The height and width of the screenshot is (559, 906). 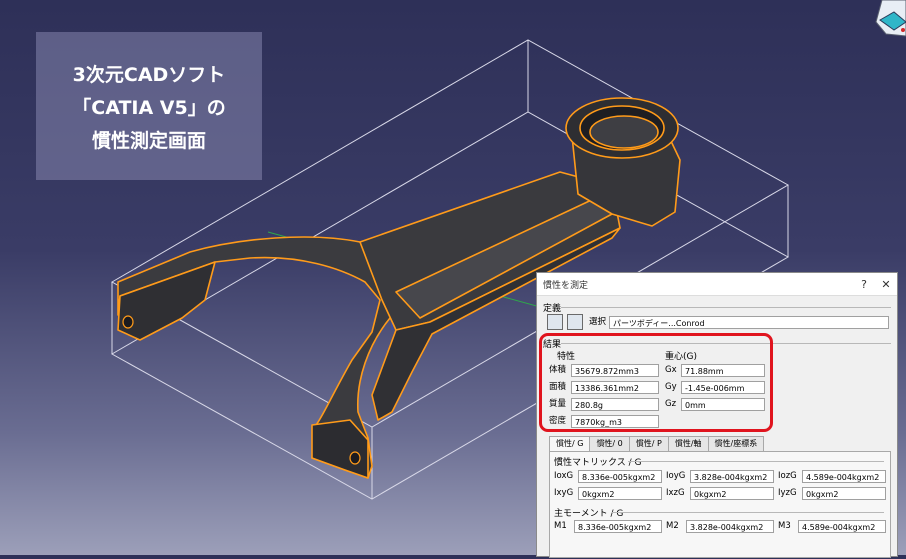 I want to click on tab-inertia-o: 慣性/ 0, so click(x=609, y=443).